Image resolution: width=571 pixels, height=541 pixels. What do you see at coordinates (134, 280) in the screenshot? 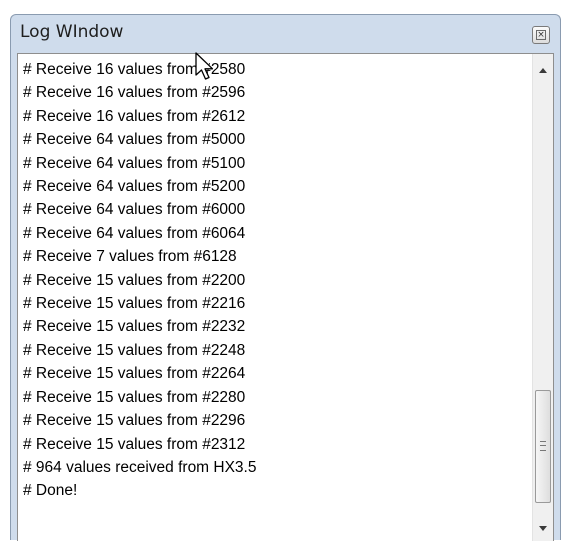
I see `log-line: # Receive 15 values from #2200` at bounding box center [134, 280].